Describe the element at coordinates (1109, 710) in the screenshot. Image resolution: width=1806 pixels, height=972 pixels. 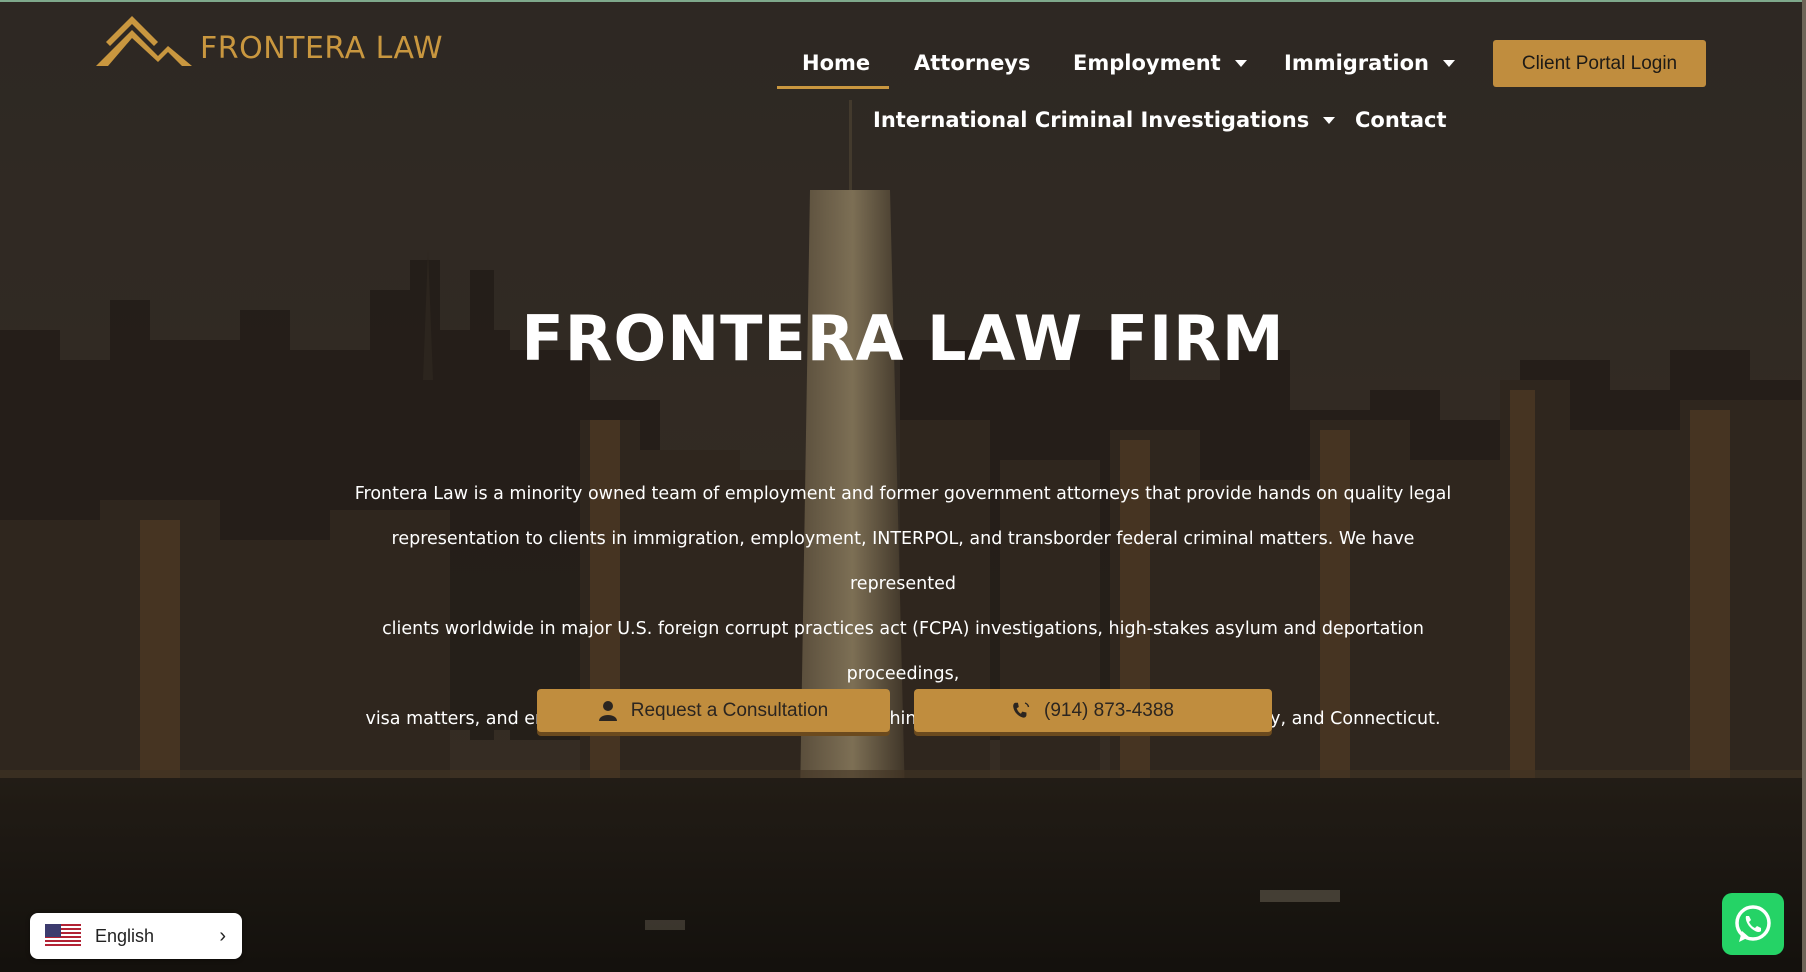
I see `phone-number-label: (914) 873-4388` at that location.